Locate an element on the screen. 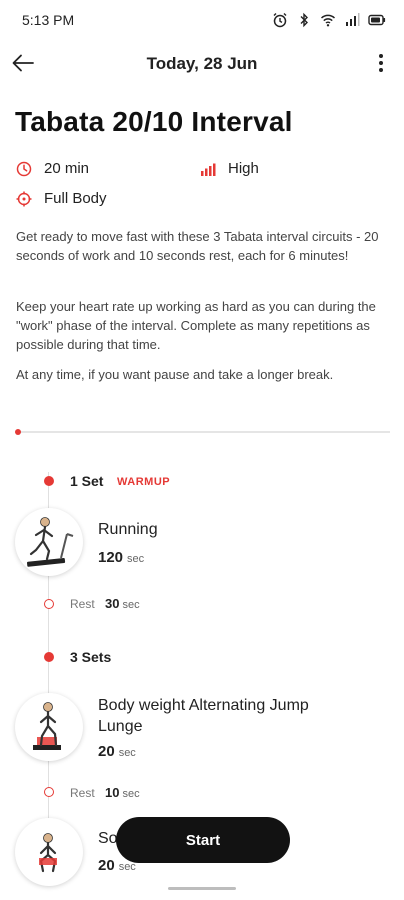 This screenshot has height=900, width=404. rest-duration: 30 sec is located at coordinates (122, 603).